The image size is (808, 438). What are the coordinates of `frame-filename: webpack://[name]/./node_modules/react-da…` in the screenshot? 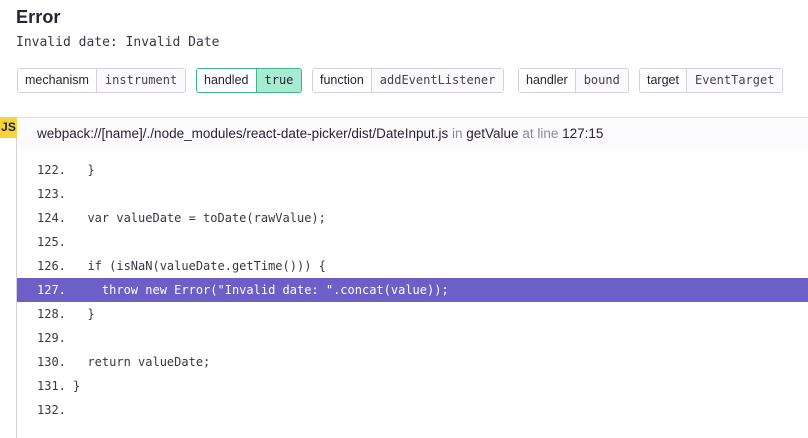 It's located at (243, 133).